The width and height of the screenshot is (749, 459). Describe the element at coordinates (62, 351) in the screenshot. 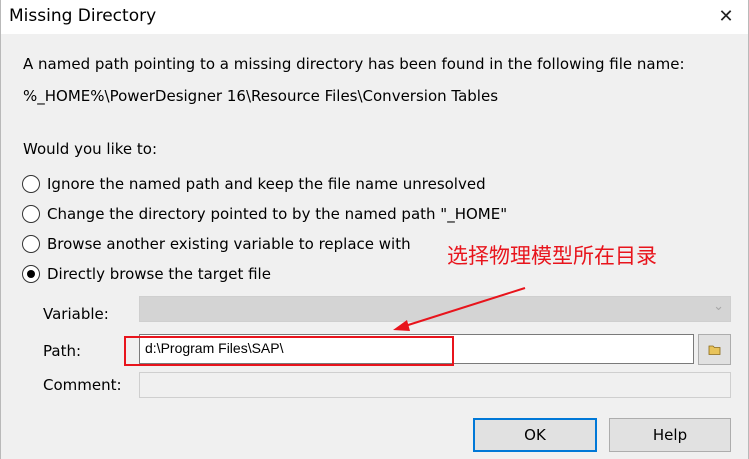

I see `path-label: Path:` at that location.